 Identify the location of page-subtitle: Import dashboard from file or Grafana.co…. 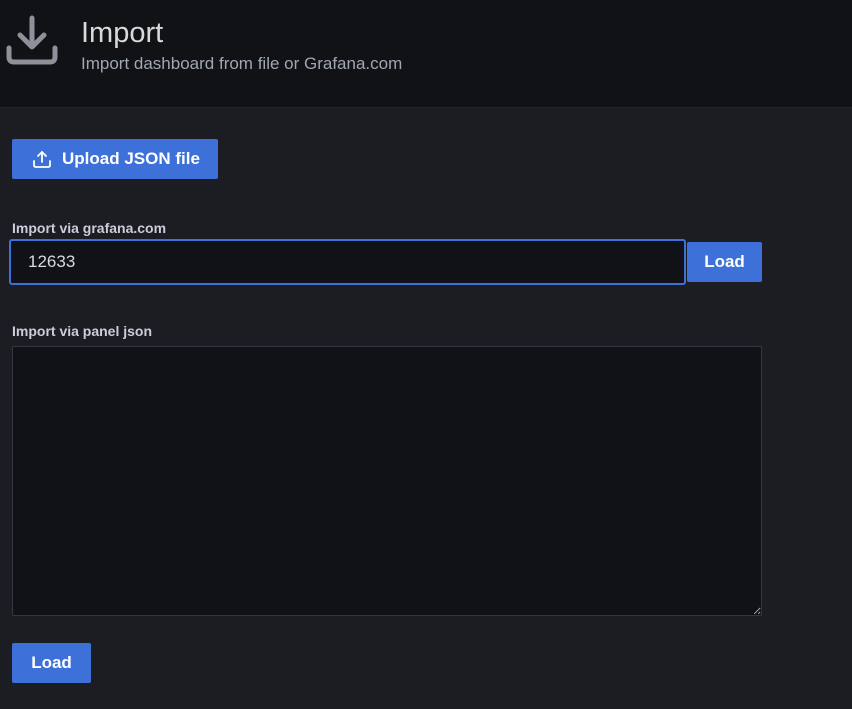
(242, 63).